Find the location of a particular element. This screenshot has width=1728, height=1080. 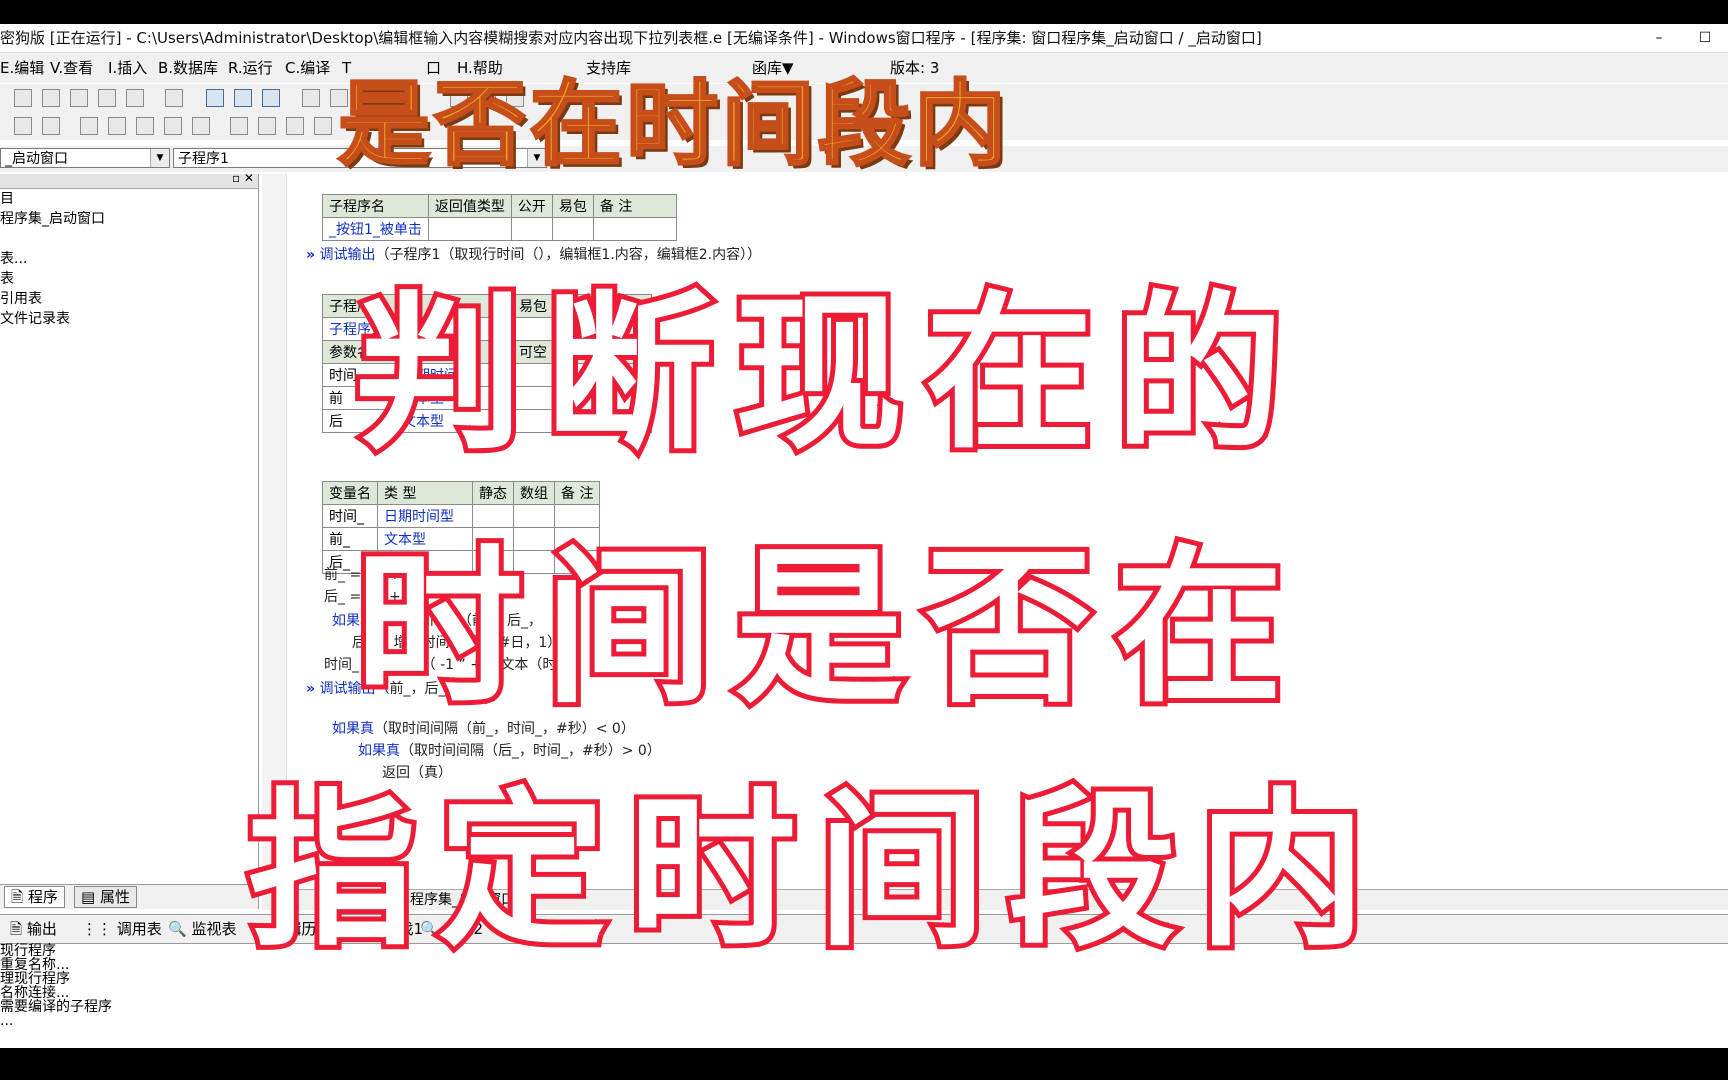

redo-icon is located at coordinates (107, 98).